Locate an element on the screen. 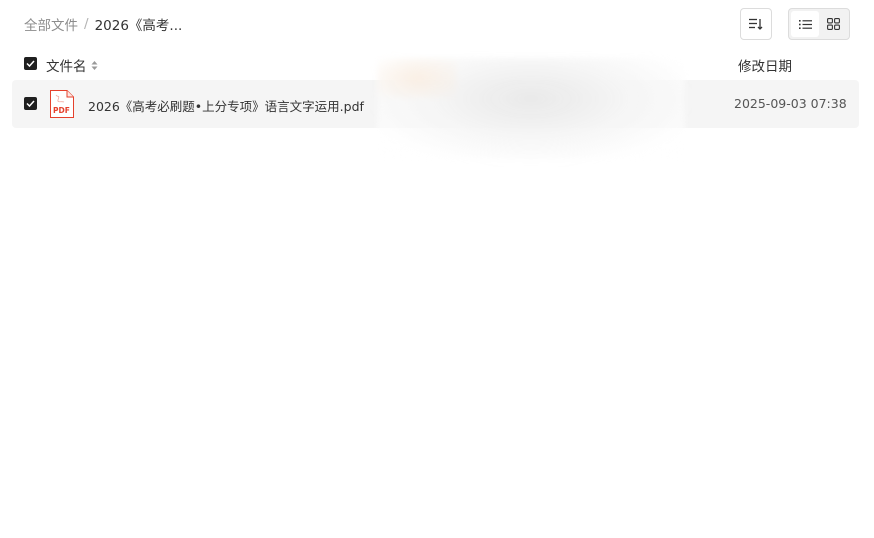 This screenshot has width=874, height=538. sort-button is located at coordinates (756, 24).